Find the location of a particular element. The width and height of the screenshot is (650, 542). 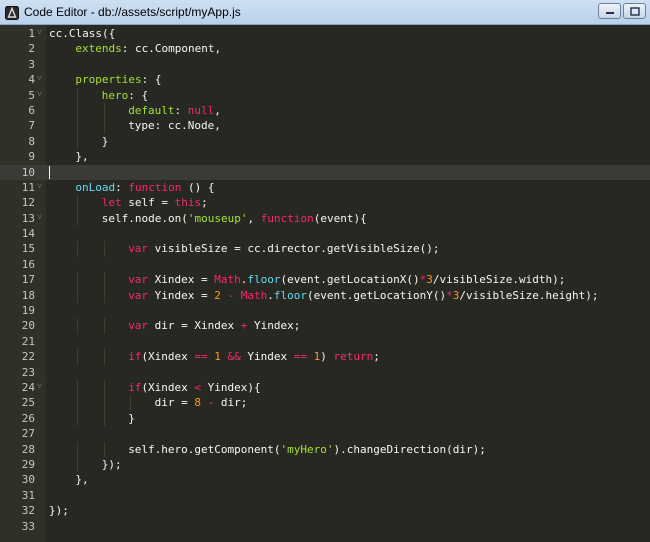

code-text: cc.Class({ is located at coordinates (82, 33).